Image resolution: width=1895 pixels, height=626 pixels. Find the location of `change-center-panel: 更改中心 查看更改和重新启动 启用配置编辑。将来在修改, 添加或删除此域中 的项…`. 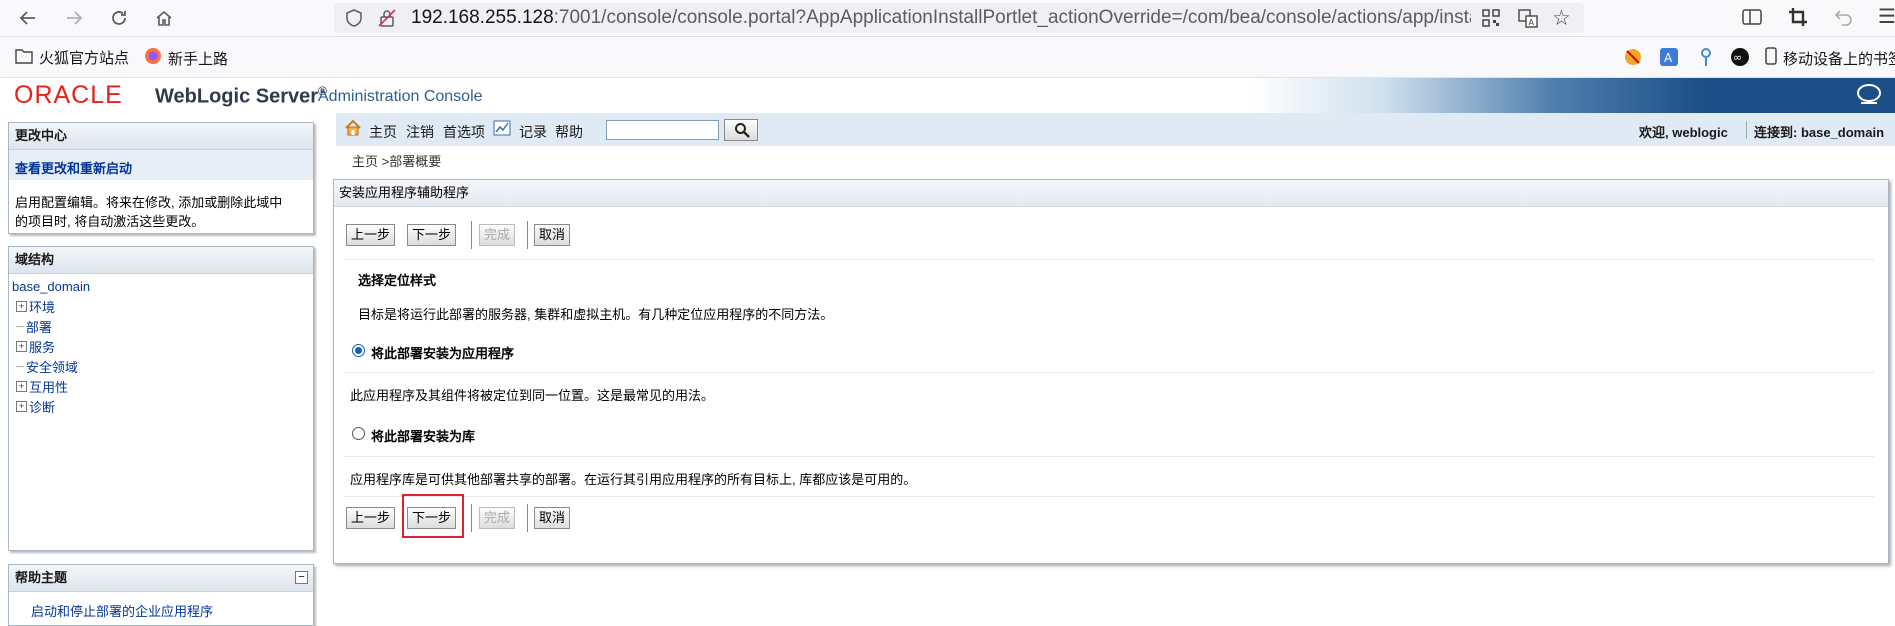

change-center-panel: 更改中心 查看更改和重新启动 启用配置编辑。将来在修改, 添加或删除此域中 的项… is located at coordinates (161, 178).